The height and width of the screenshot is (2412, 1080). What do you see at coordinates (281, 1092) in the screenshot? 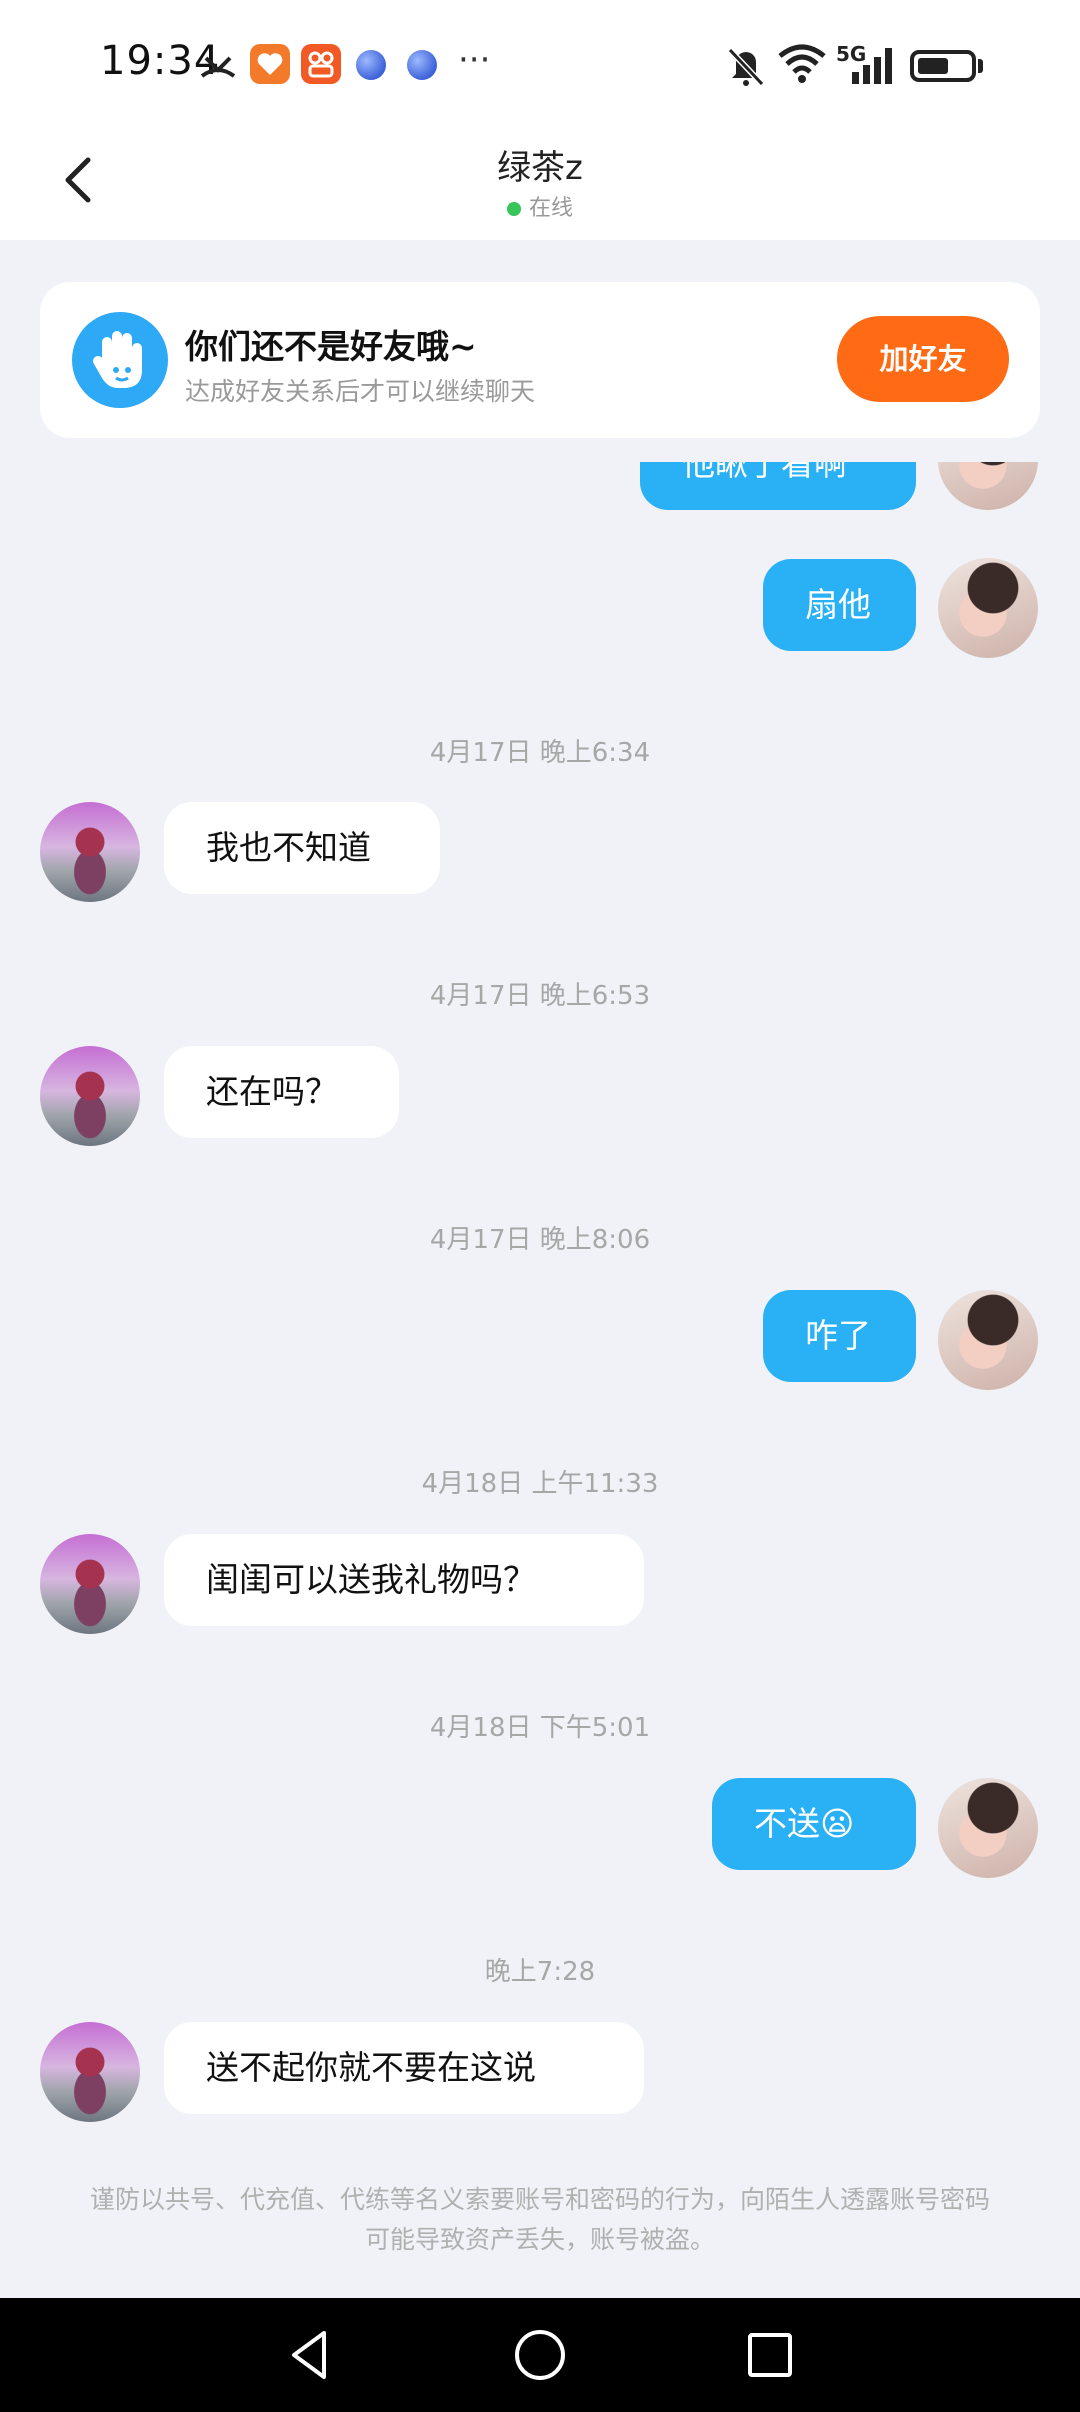
I see `message-bubble-incoming: 还在吗？` at bounding box center [281, 1092].